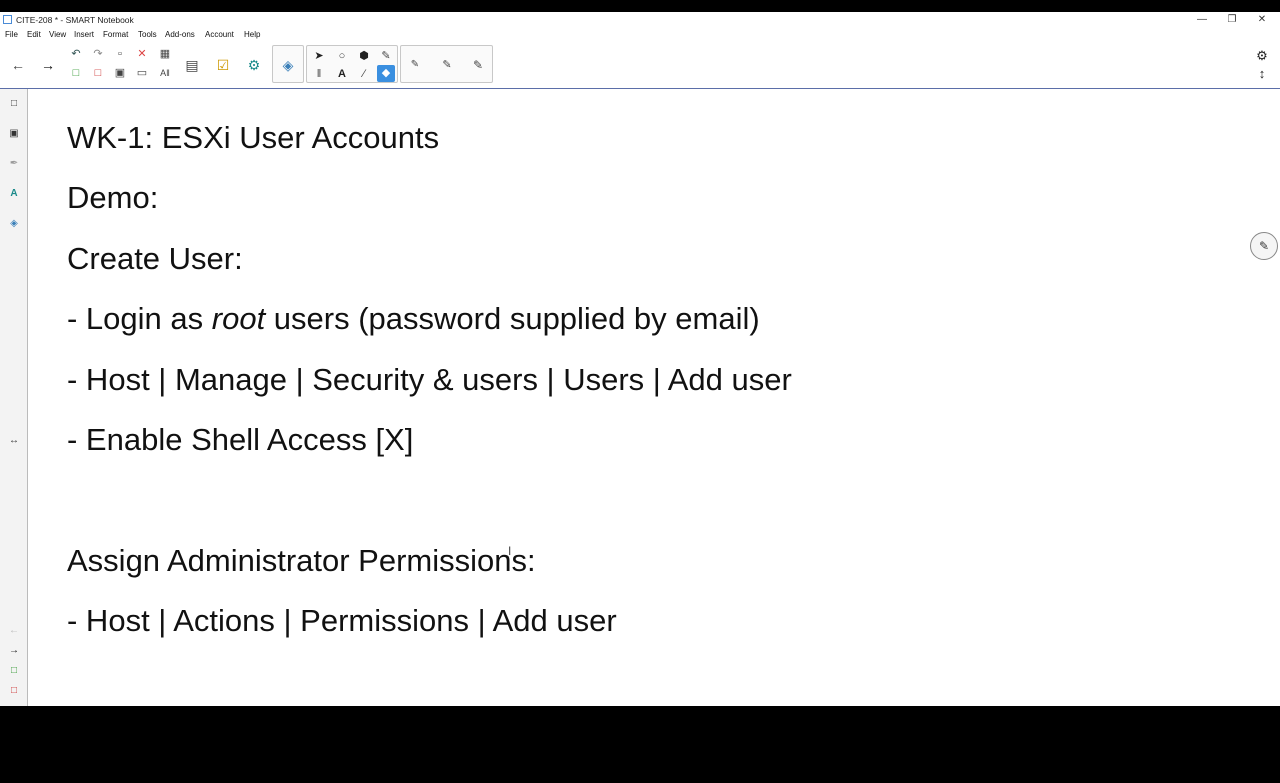  Describe the element at coordinates (219, 34) in the screenshot. I see `menu-account: Account` at that location.